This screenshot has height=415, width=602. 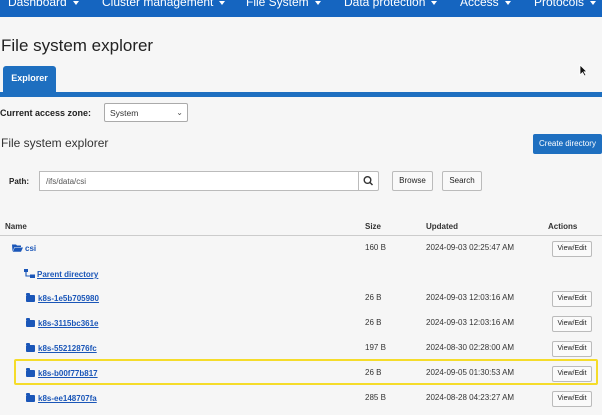 What do you see at coordinates (179, 112) in the screenshot?
I see `chevron-down-icon: ⌄` at bounding box center [179, 112].